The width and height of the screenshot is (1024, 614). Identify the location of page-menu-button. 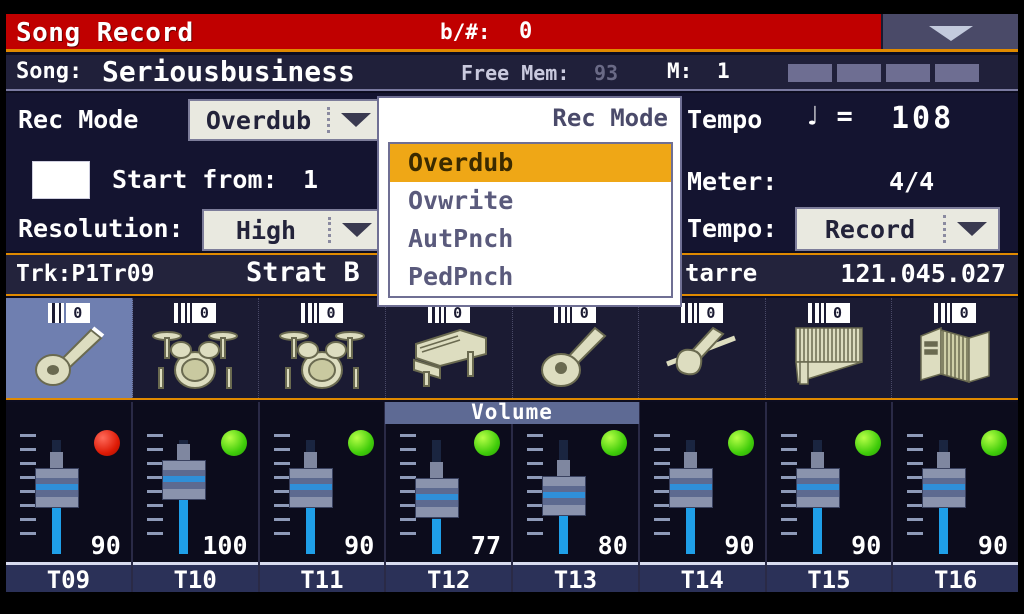
(949, 31).